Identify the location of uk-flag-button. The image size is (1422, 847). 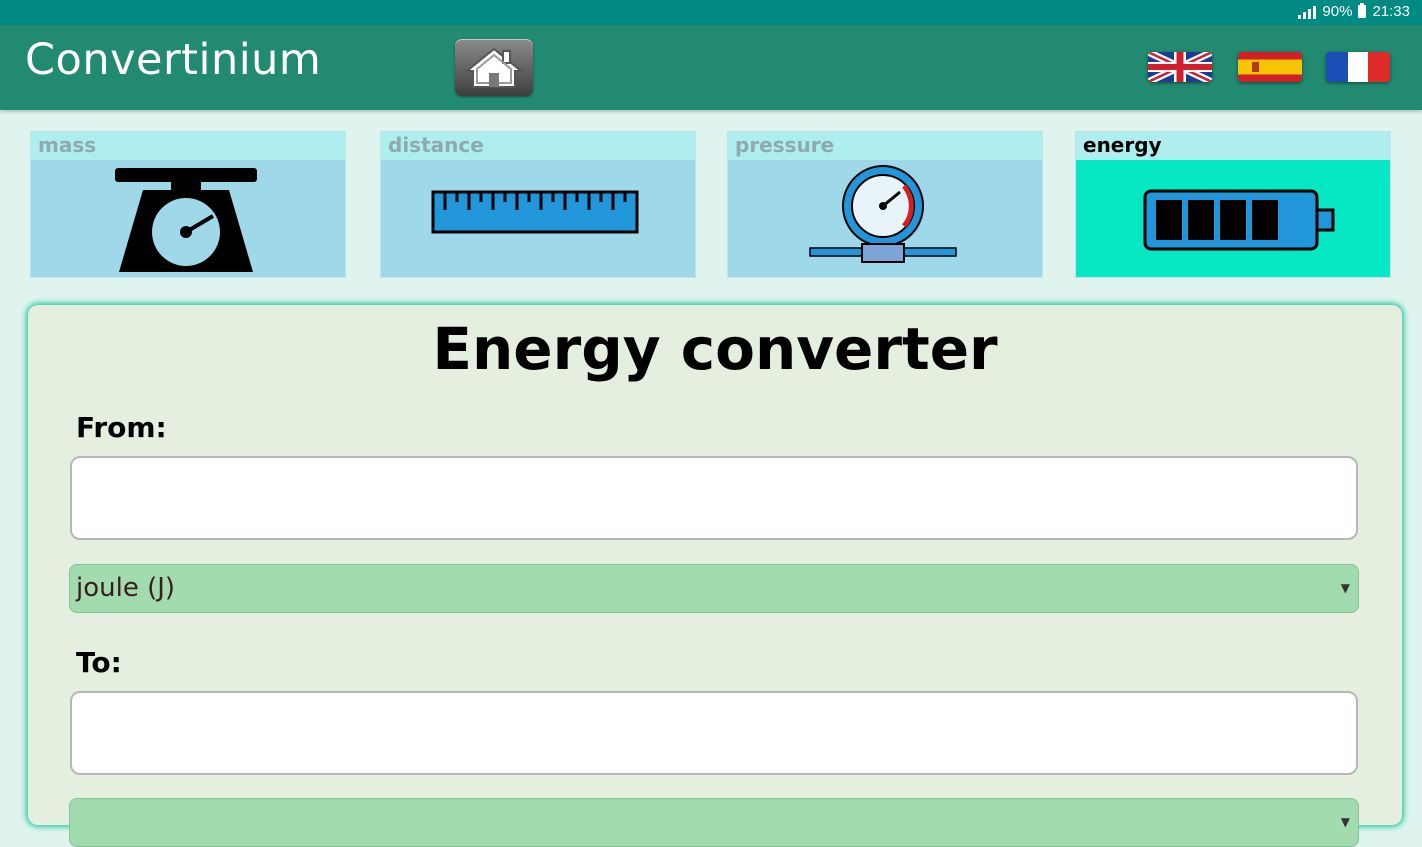
(1180, 67).